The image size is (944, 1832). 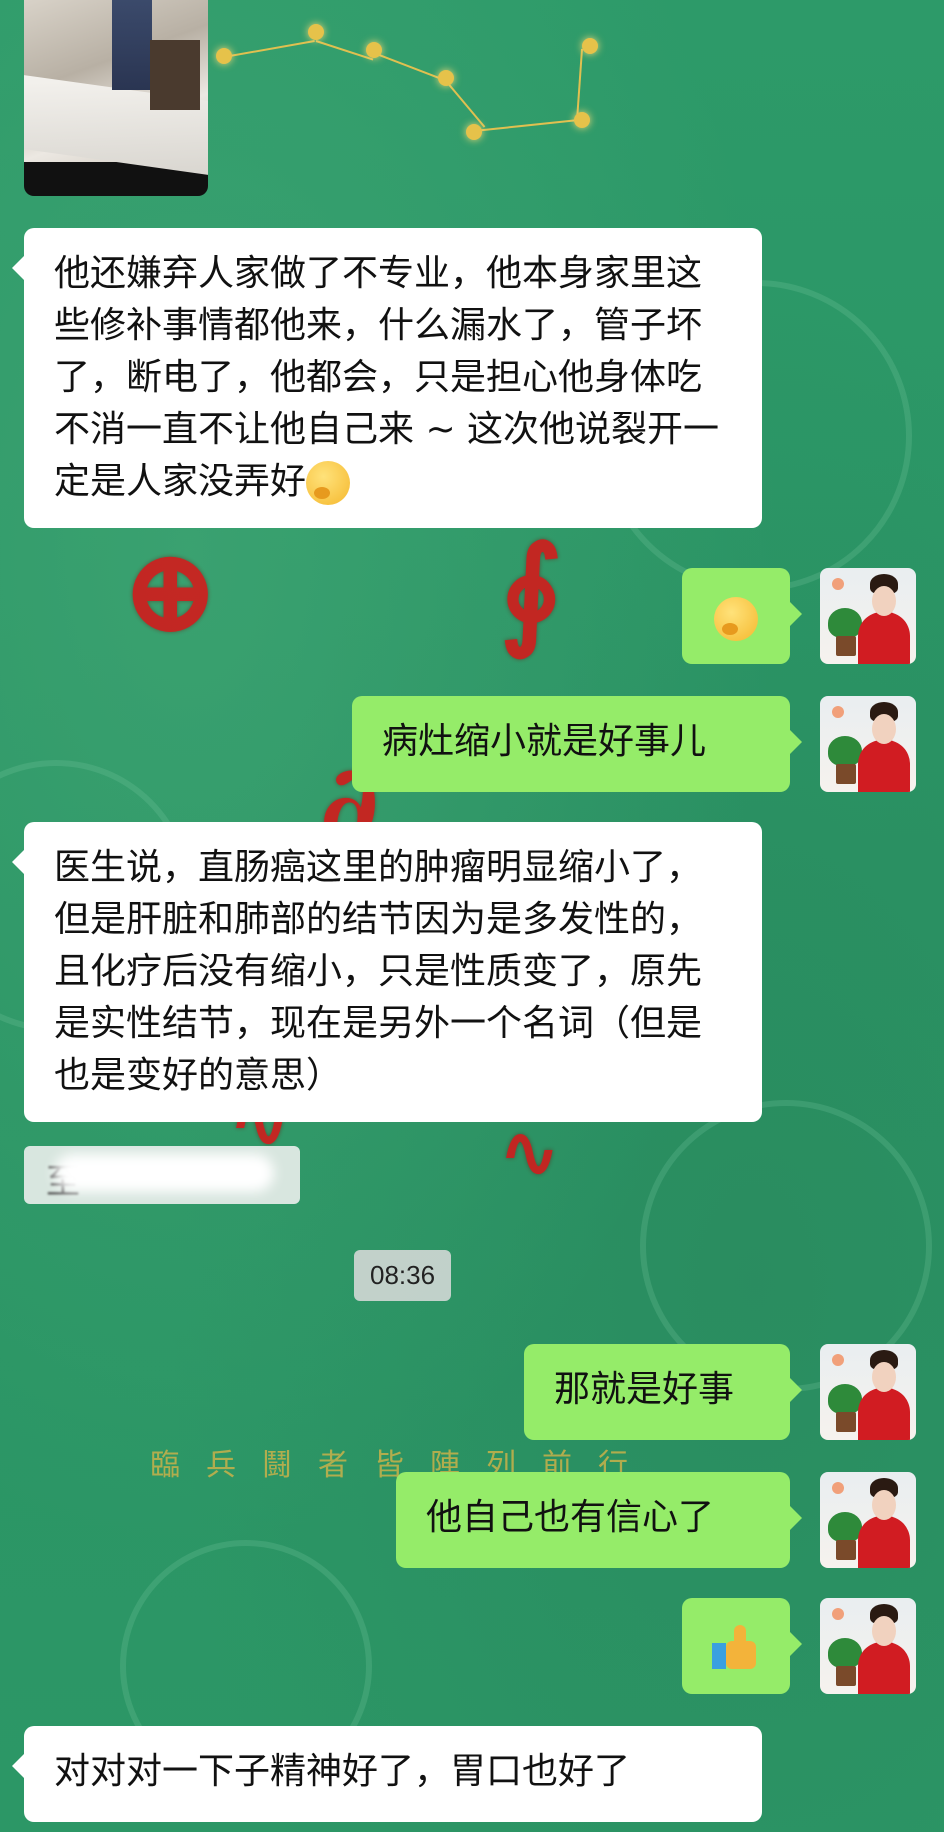 What do you see at coordinates (175, 75) in the screenshot?
I see `photo-chair` at bounding box center [175, 75].